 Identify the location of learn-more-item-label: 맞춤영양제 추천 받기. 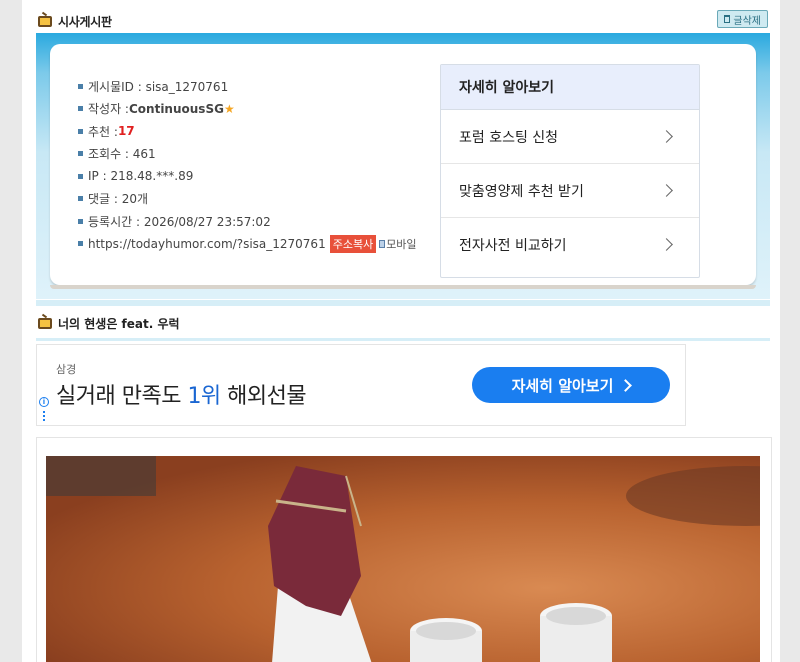
(521, 191).